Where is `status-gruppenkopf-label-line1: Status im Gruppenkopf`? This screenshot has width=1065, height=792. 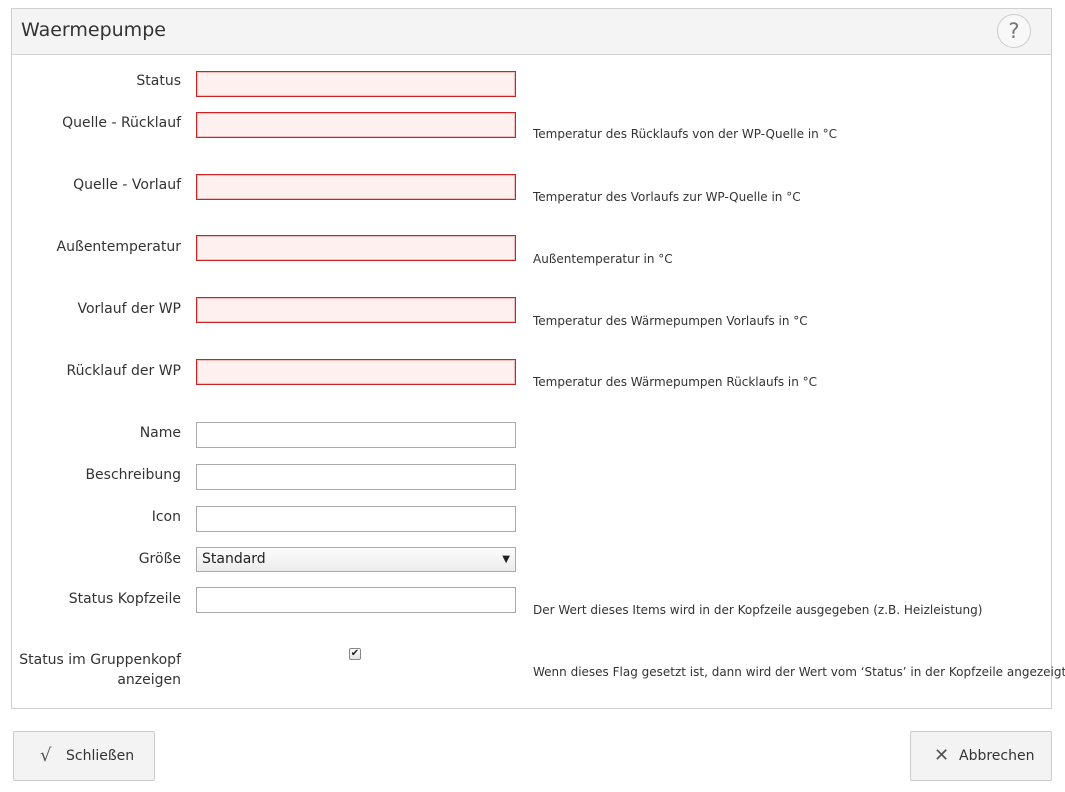 status-gruppenkopf-label-line1: Status im Gruppenkopf is located at coordinates (100, 660).